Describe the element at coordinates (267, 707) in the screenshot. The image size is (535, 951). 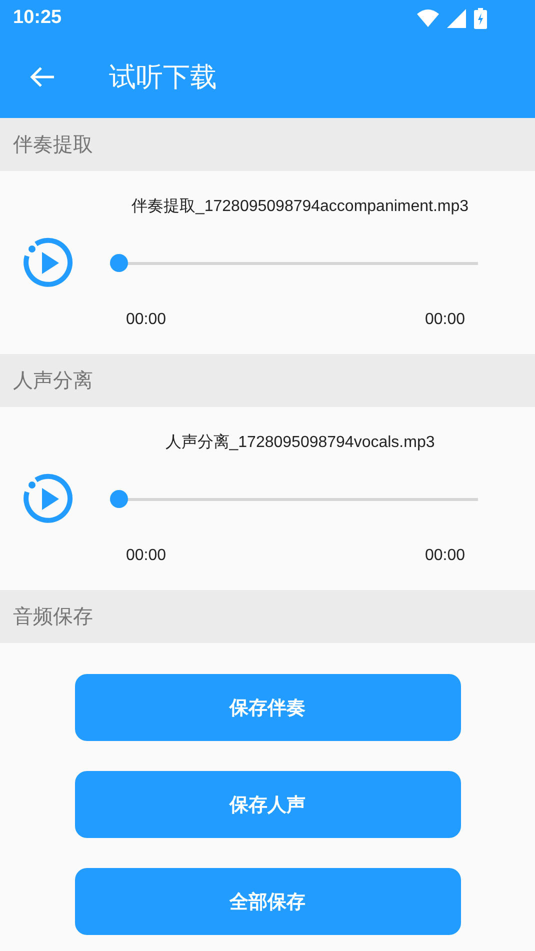
I see `save-button: 保存伴奏` at that location.